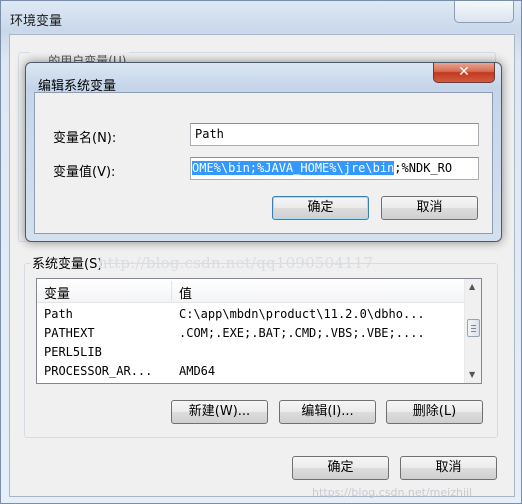  What do you see at coordinates (236, 263) in the screenshot?
I see `watermark: http://blog.csdn.net/qq1090504117` at bounding box center [236, 263].